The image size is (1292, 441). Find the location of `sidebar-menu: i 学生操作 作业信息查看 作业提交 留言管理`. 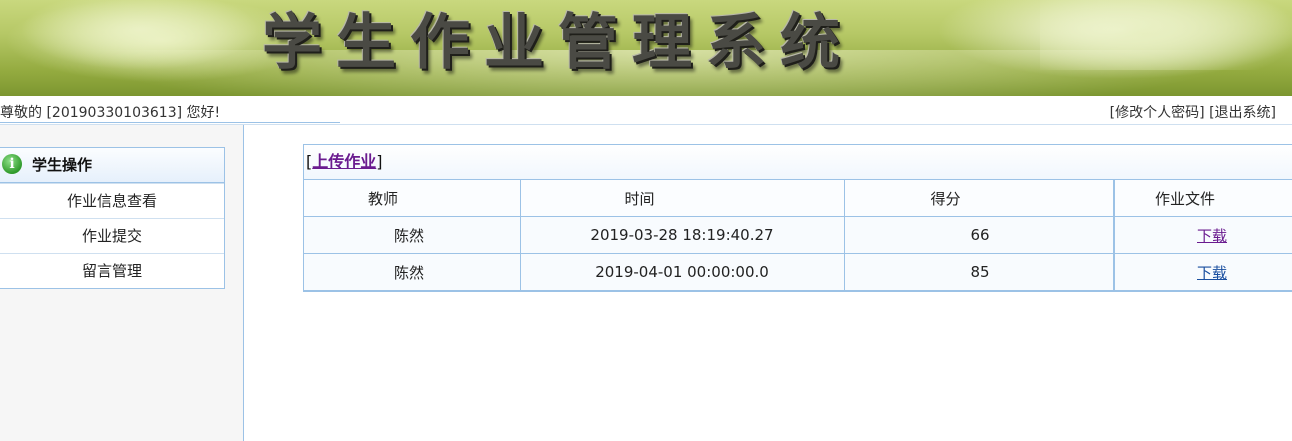

sidebar-menu: i 学生操作 作业信息查看 作业提交 留言管理 is located at coordinates (112, 218).